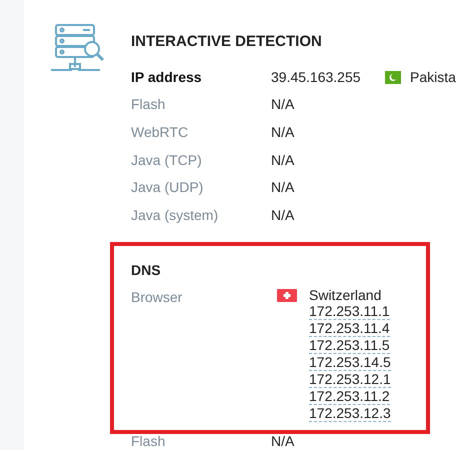 The width and height of the screenshot is (460, 450). I want to click on section-title: INTERACTIVE DETECTION, so click(226, 41).